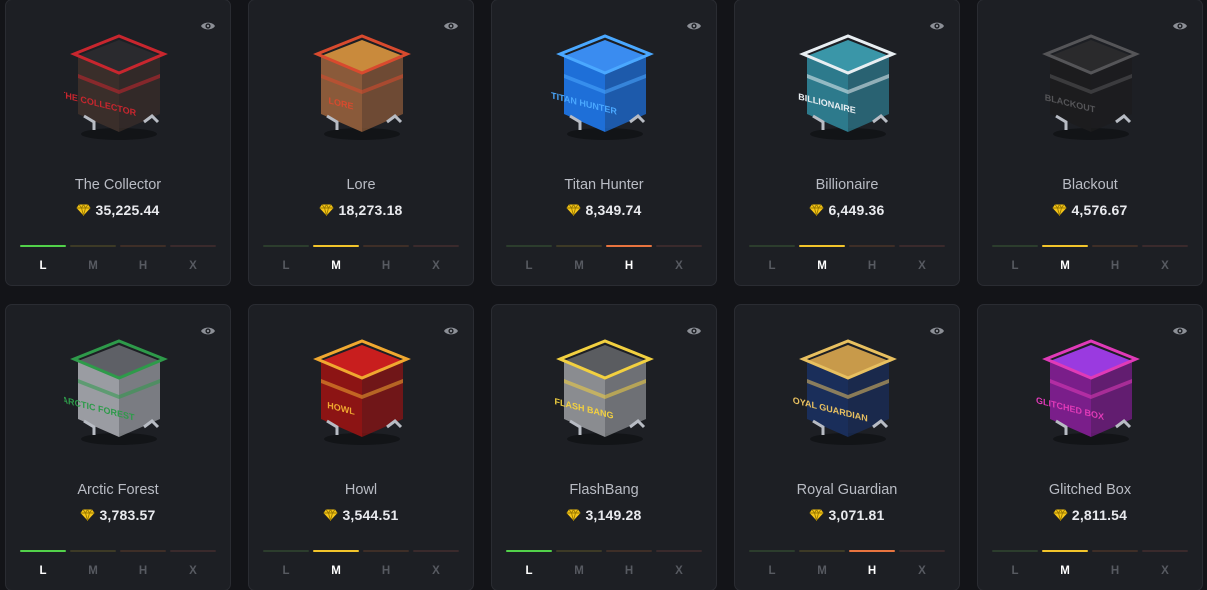  Describe the element at coordinates (361, 447) in the screenshot. I see `case-card-howl: HOWL Howl 3,544.51 L M H X` at that location.